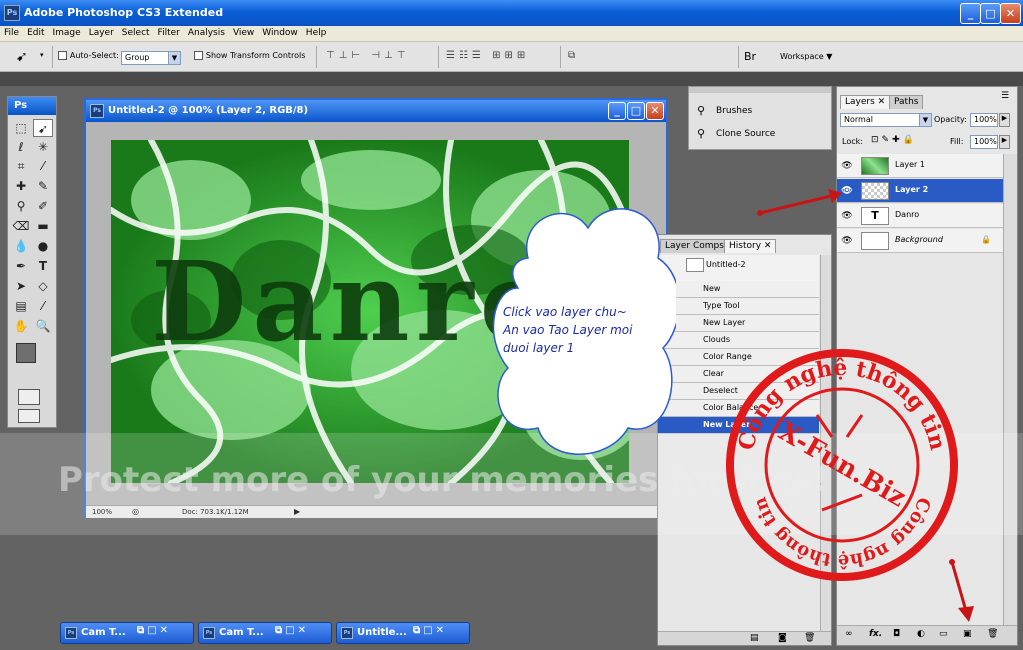  What do you see at coordinates (906, 102) in the screenshot?
I see `tab-paths: Paths` at bounding box center [906, 102].